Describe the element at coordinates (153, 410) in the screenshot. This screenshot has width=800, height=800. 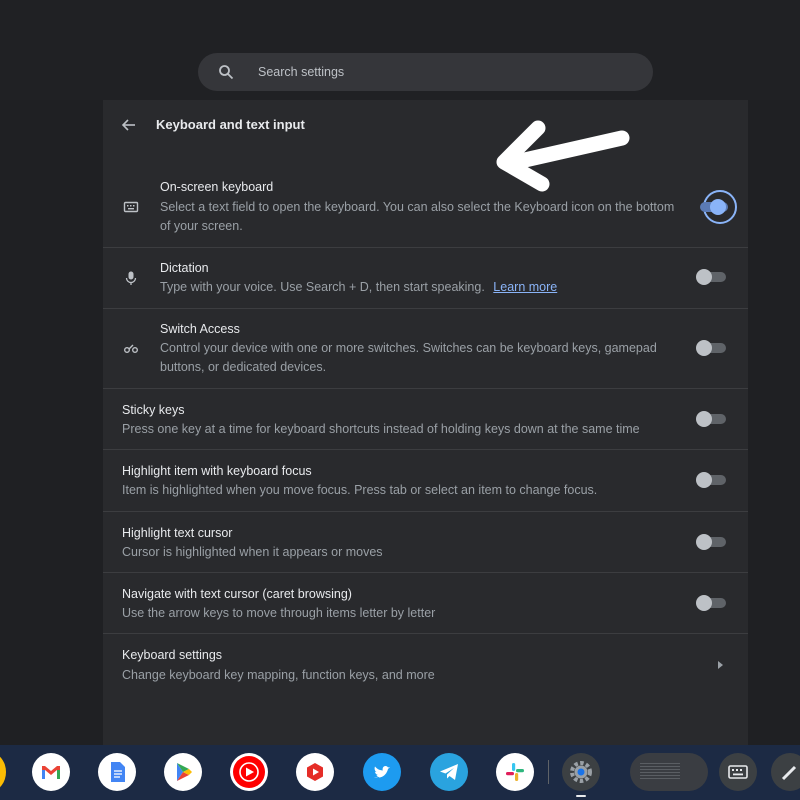
I see `setting-title: Sticky keys` at that location.